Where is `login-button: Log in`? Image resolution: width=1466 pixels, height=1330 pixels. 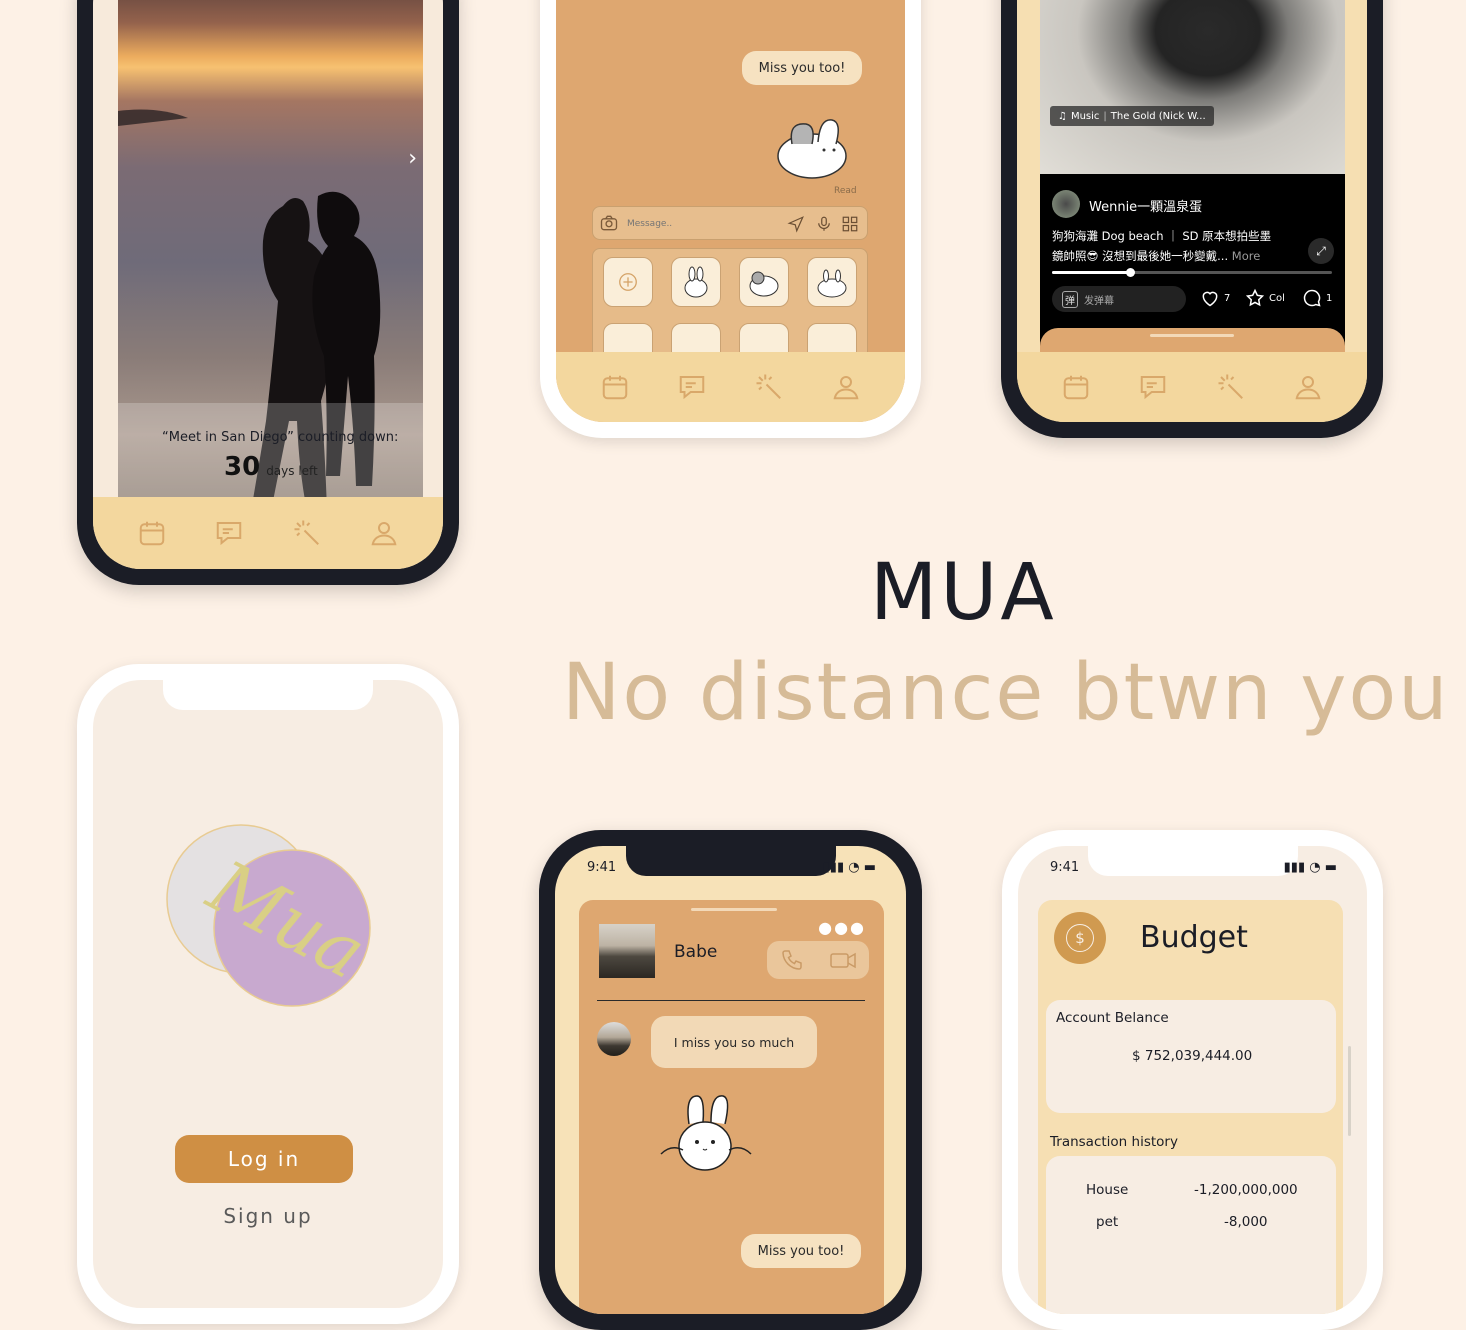 login-button: Log in is located at coordinates (264, 1159).